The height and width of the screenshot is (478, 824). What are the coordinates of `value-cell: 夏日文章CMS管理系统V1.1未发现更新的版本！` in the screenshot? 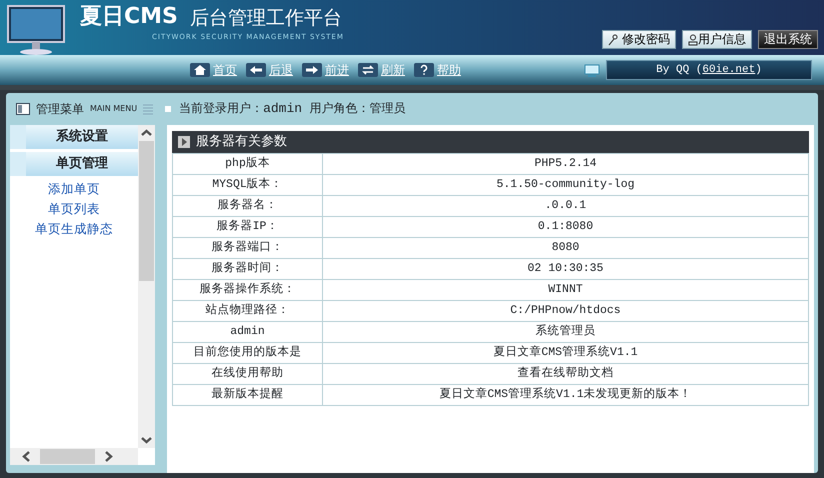 It's located at (565, 395).